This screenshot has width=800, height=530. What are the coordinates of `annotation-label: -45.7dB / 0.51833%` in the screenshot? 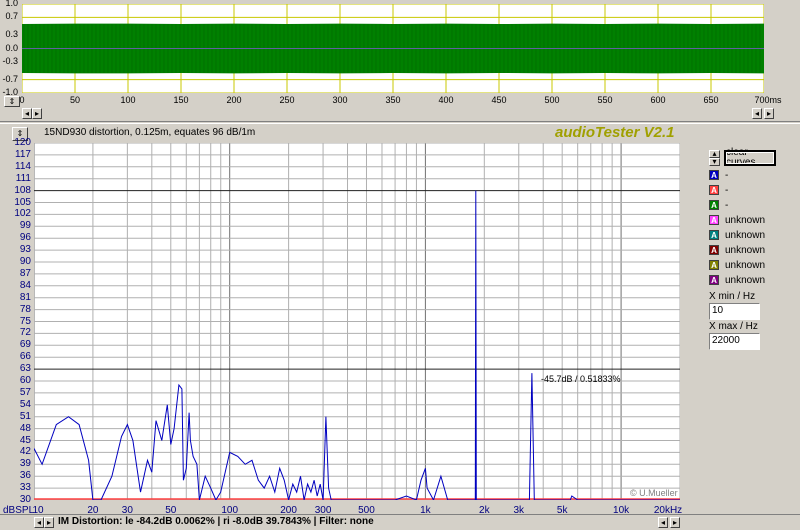 It's located at (581, 379).